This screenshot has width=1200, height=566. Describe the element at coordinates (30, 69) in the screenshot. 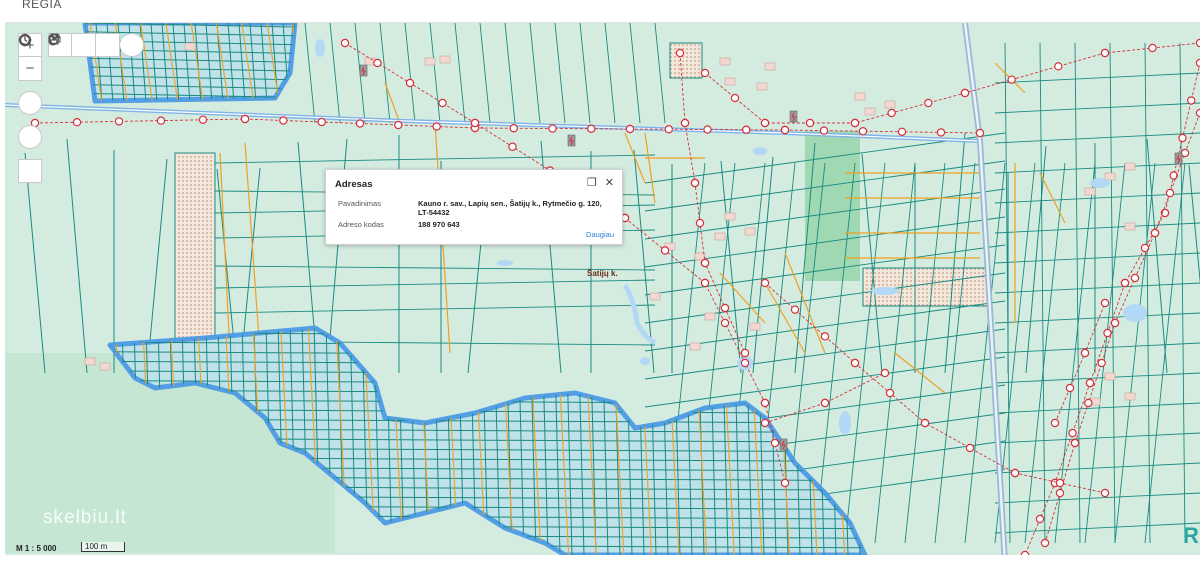

I see `zoom-out-button: −` at that location.